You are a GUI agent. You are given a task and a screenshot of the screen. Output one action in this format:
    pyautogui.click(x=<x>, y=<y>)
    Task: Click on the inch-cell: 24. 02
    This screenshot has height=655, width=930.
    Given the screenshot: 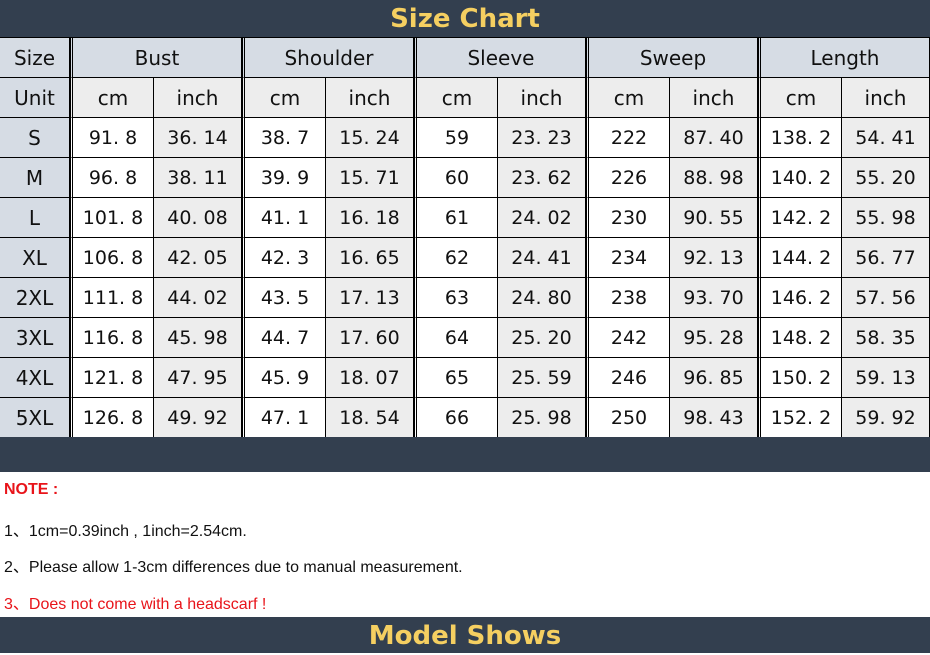 What is the action you would take?
    pyautogui.click(x=542, y=218)
    